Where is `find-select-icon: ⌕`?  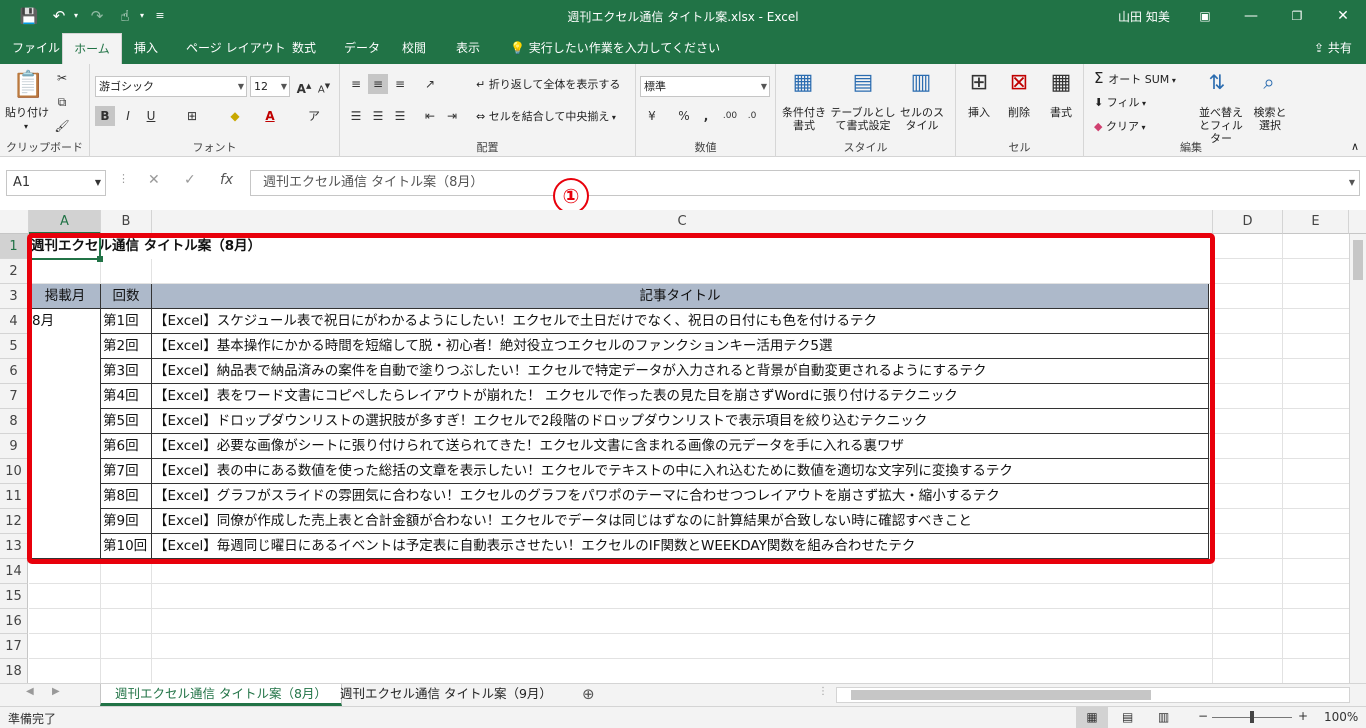 find-select-icon: ⌕ is located at coordinates (1269, 82).